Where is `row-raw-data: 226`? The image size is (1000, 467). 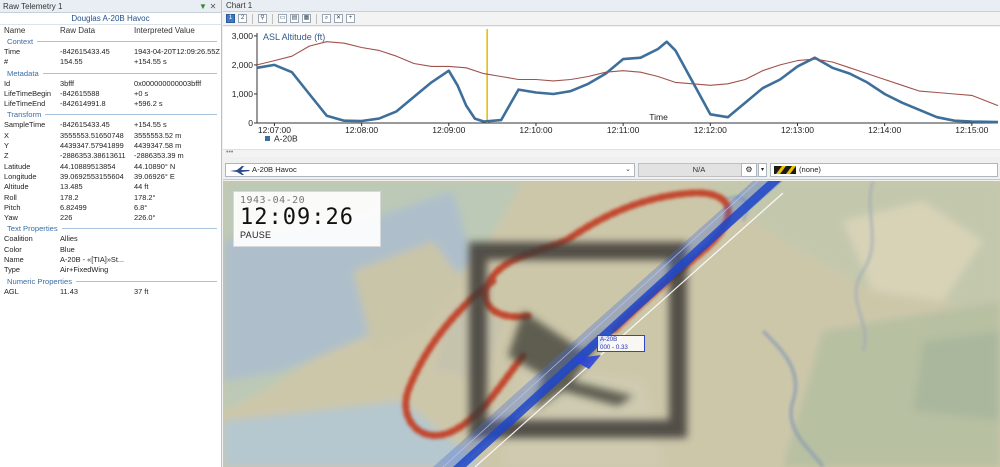
row-raw-data: 226 is located at coordinates (66, 218).